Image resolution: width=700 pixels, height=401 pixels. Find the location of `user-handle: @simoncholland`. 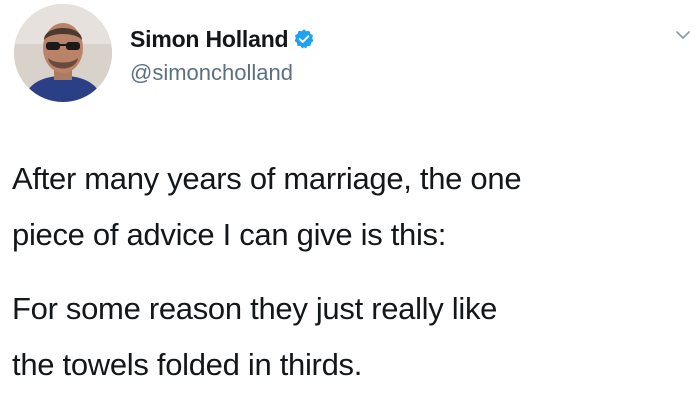

user-handle: @simoncholland is located at coordinates (211, 73).